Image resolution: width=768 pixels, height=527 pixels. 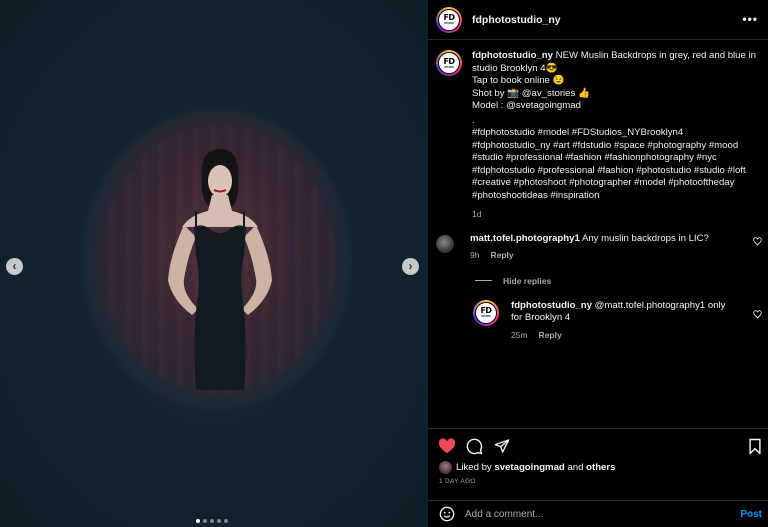 What do you see at coordinates (755, 446) in the screenshot?
I see `bookmark-icon` at bounding box center [755, 446].